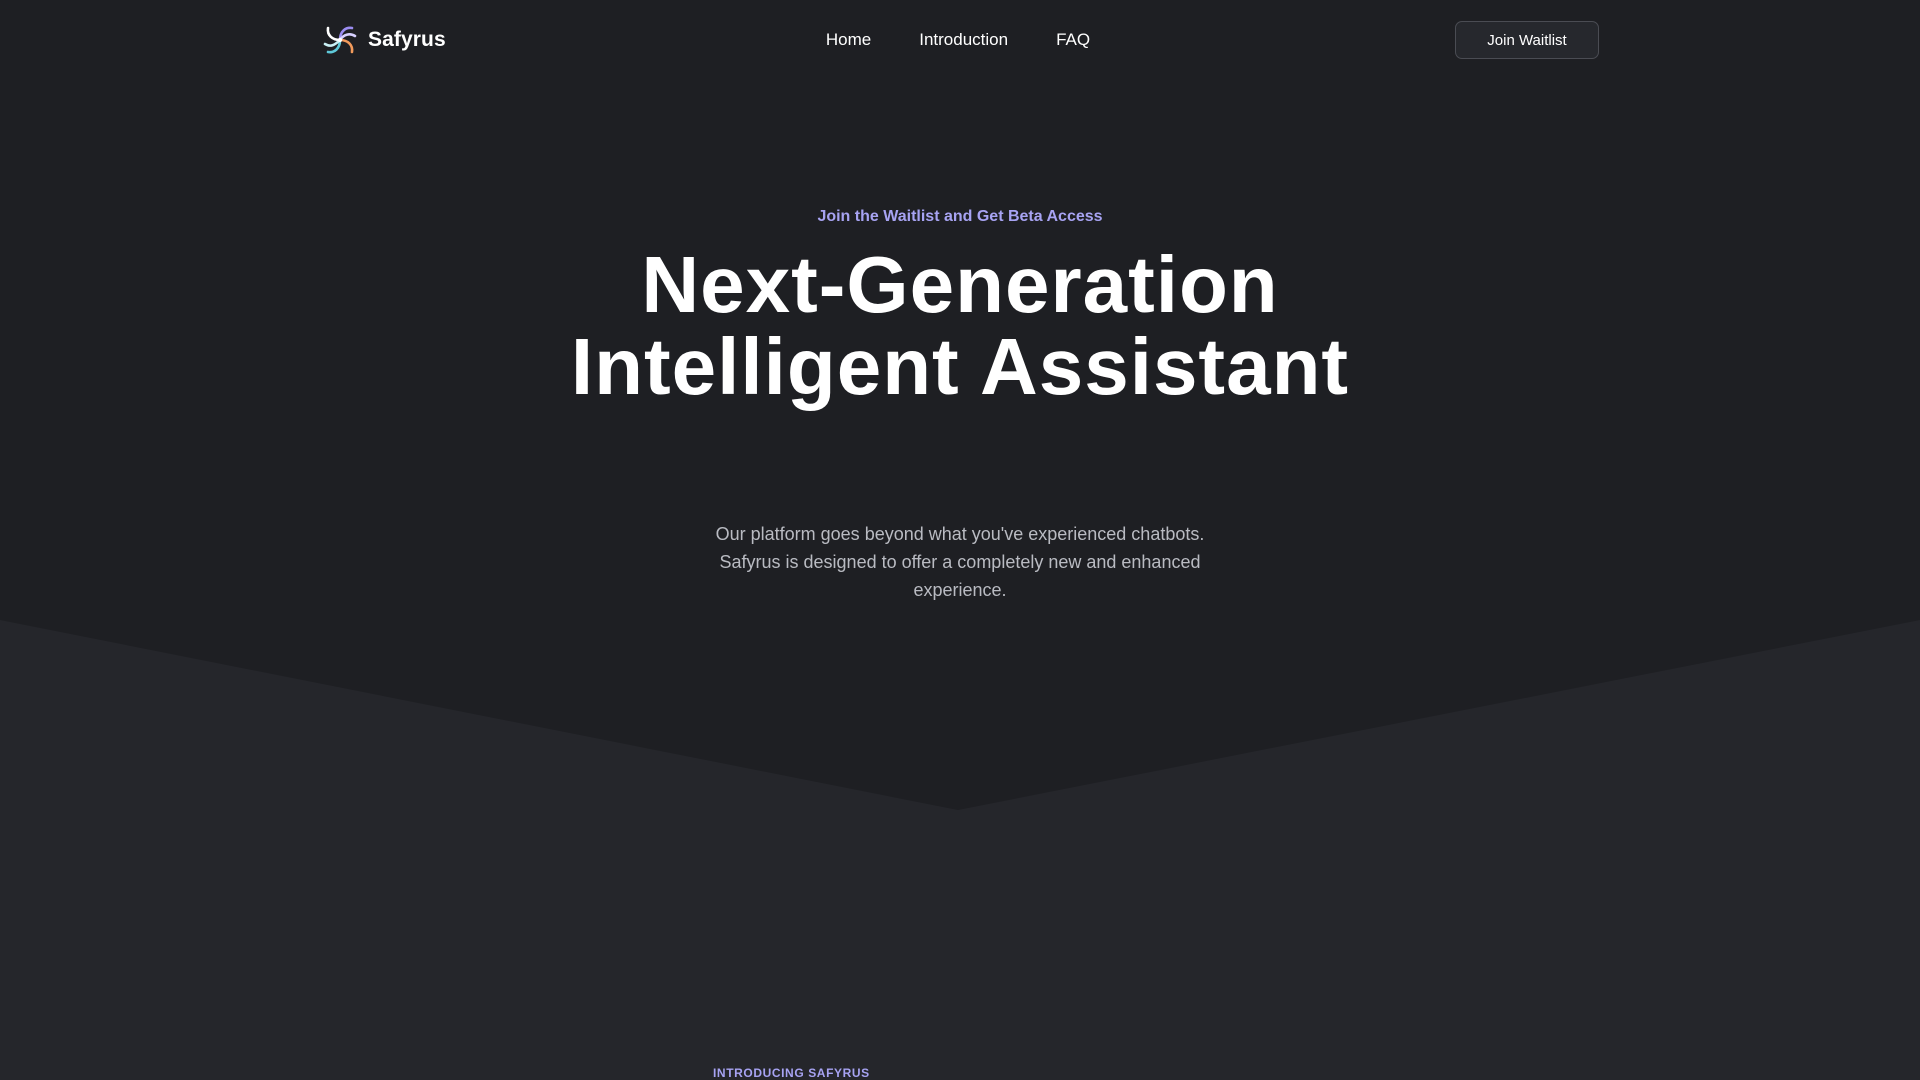 The height and width of the screenshot is (1080, 1920). Describe the element at coordinates (960, 216) in the screenshot. I see `hero-eyebrow: Join the Waitlist and Get Beta Access` at that location.